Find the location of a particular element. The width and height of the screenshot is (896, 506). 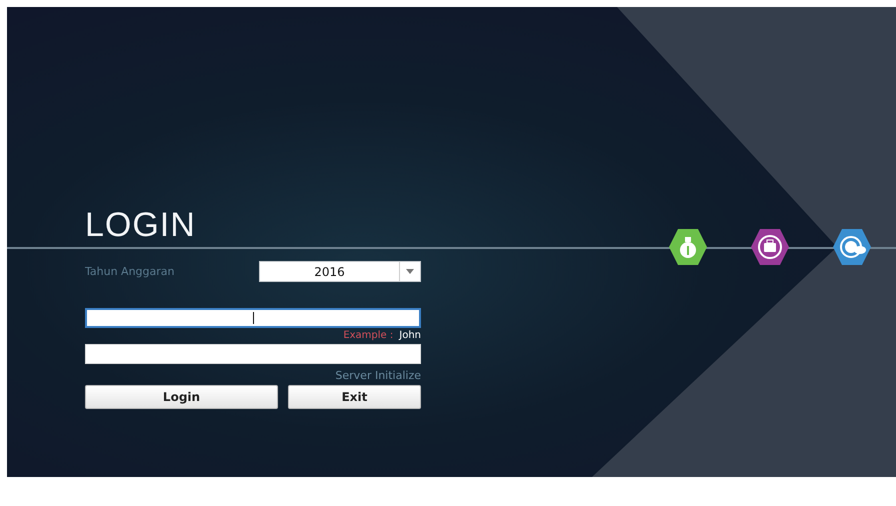

briefcase-icon is located at coordinates (770, 247).